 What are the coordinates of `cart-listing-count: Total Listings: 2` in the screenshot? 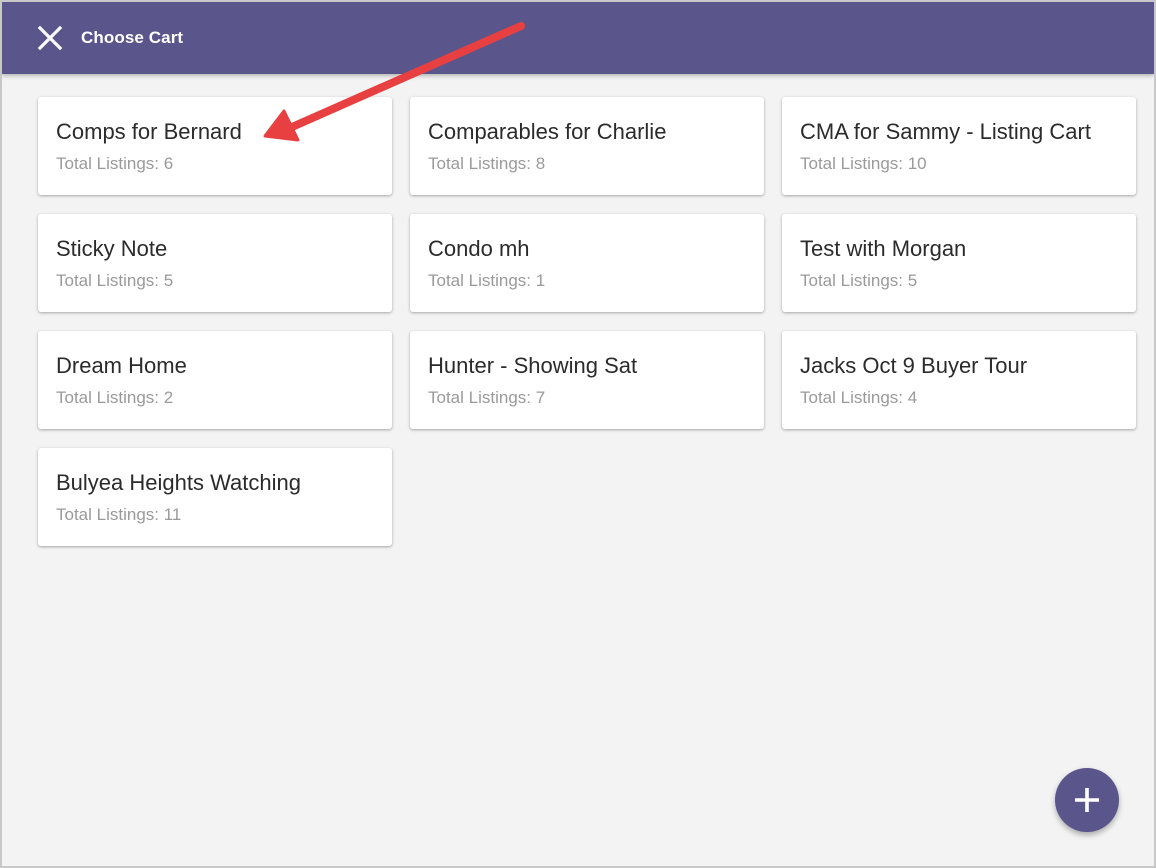 It's located at (115, 397).